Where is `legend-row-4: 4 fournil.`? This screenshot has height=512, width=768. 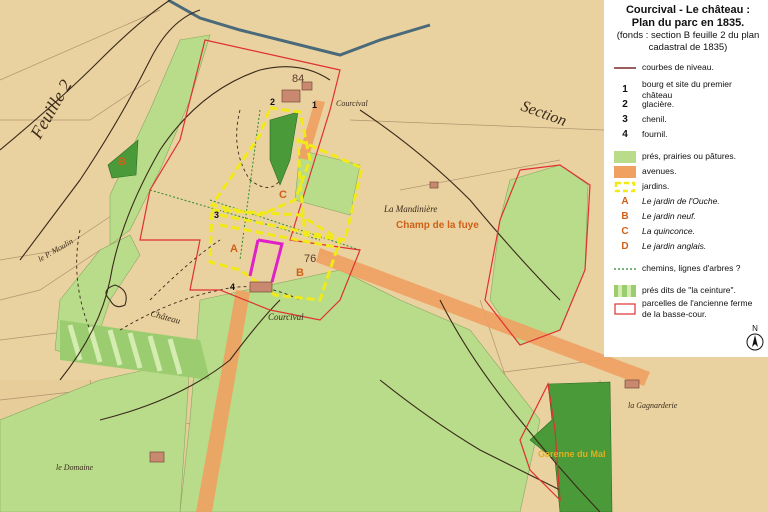 legend-row-4: 4 fournil. is located at coordinates (645, 134).